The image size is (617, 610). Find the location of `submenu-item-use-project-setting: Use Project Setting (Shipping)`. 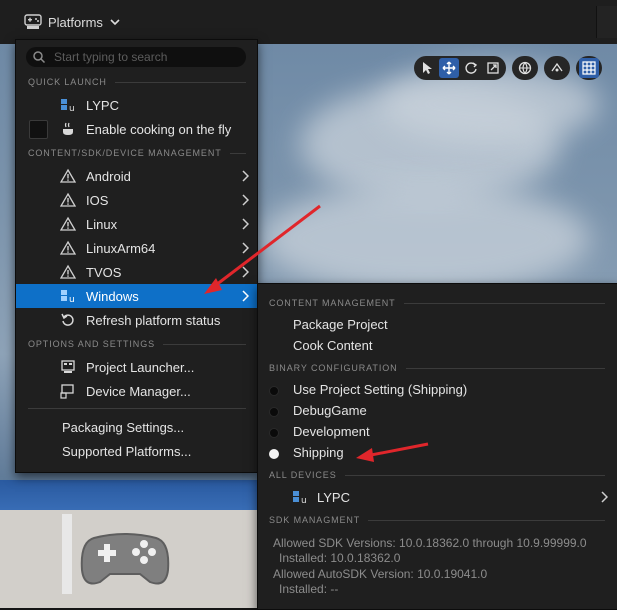

submenu-item-use-project-setting: Use Project Setting (Shipping) is located at coordinates (380, 389).